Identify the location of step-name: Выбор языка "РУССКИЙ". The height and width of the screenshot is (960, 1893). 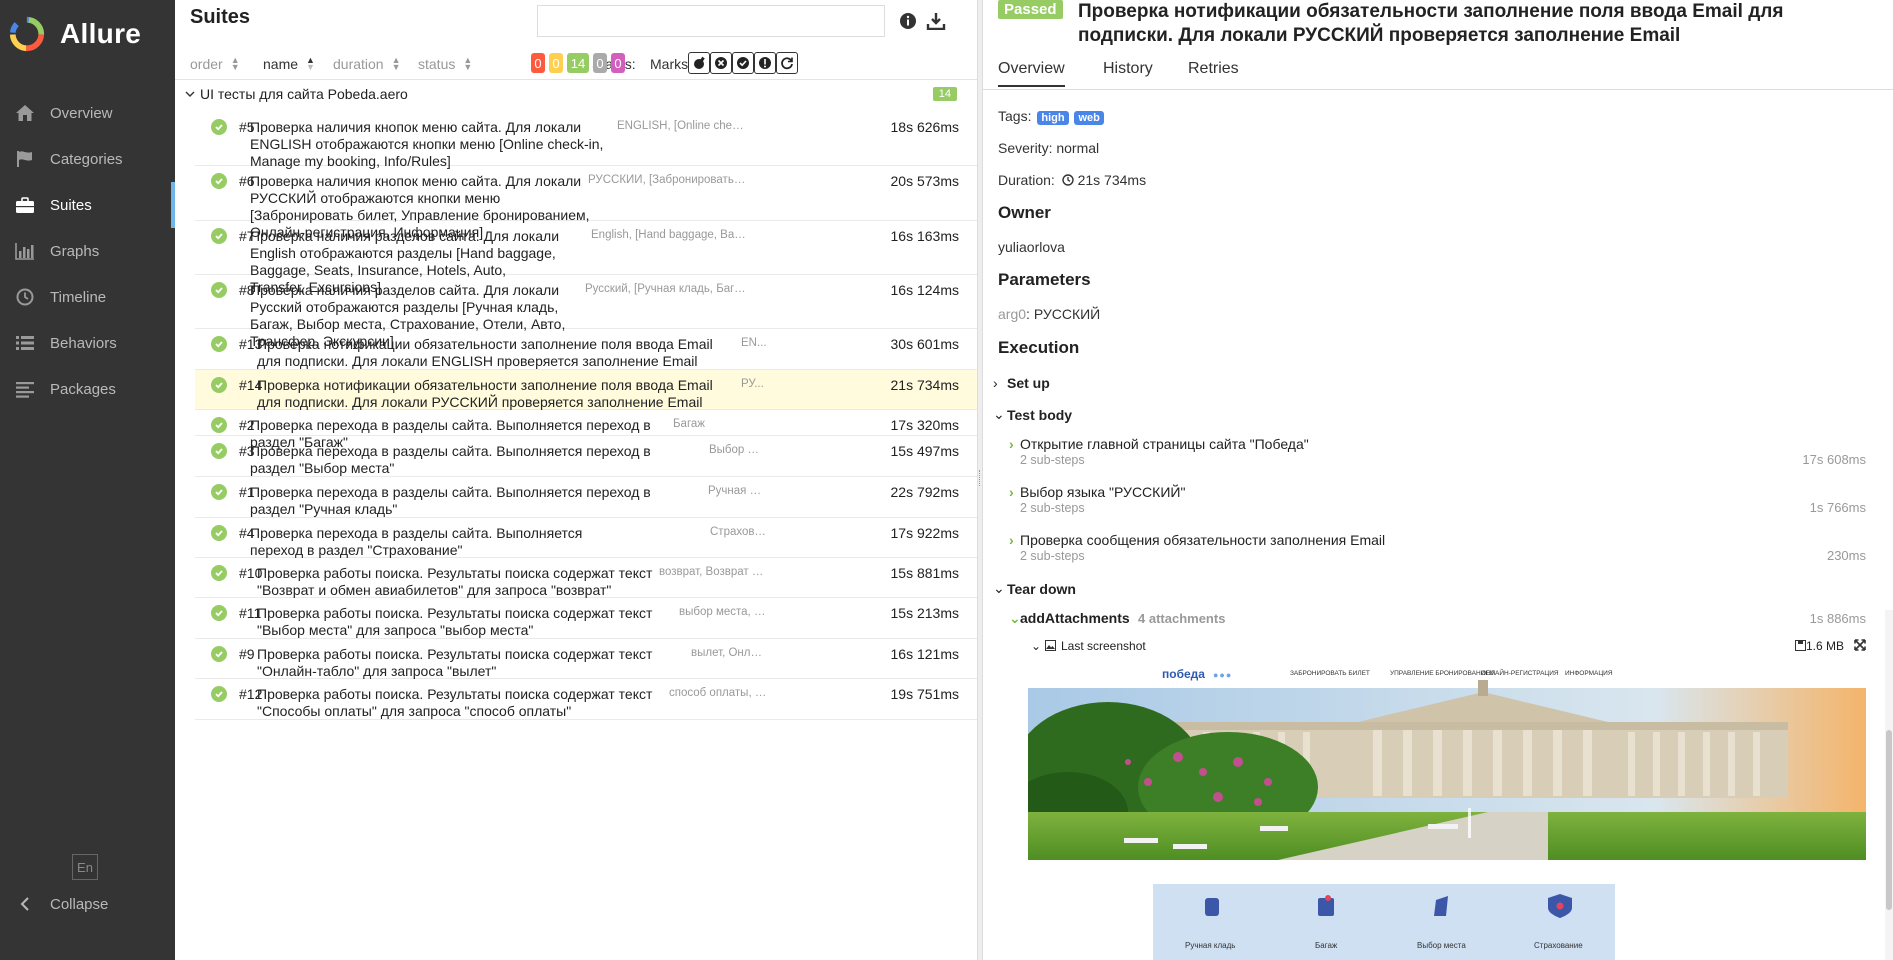
(1103, 492).